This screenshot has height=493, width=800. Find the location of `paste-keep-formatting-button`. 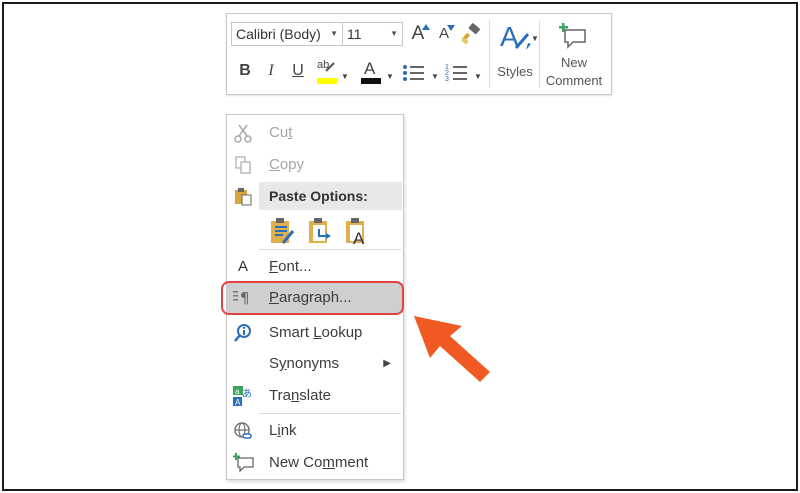

paste-keep-formatting-button is located at coordinates (282, 231).